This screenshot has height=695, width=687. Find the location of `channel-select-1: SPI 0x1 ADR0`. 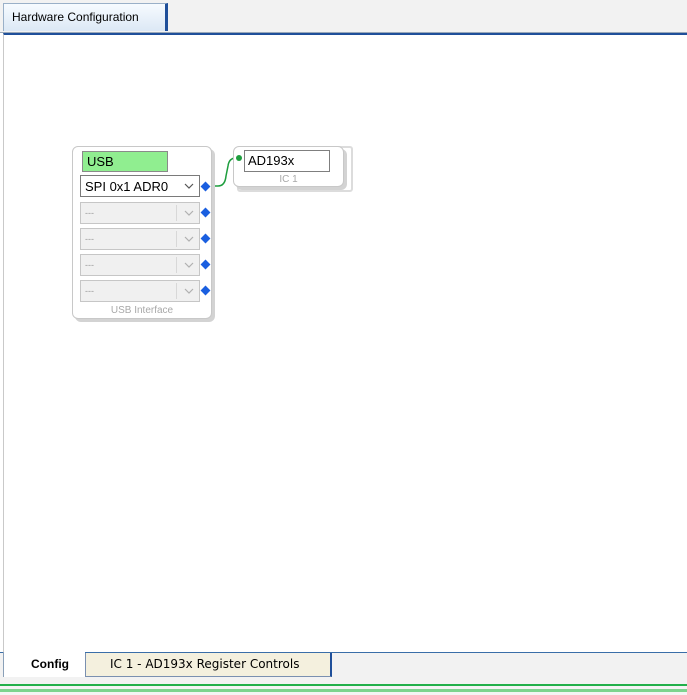

channel-select-1: SPI 0x1 ADR0 is located at coordinates (140, 186).